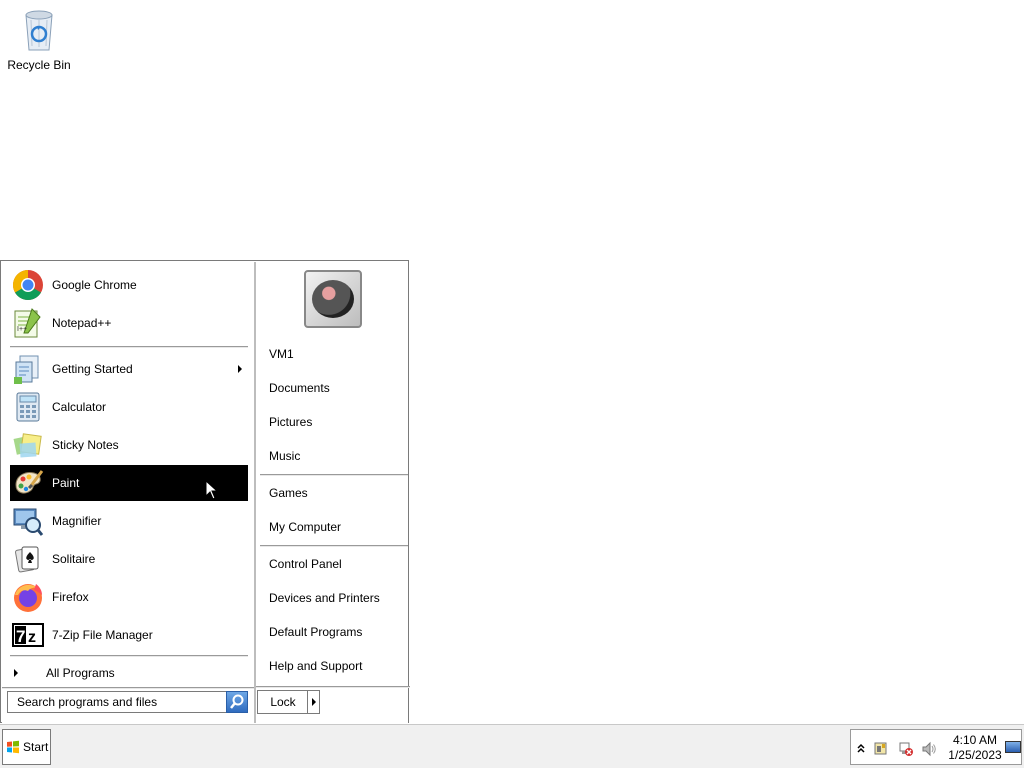  I want to click on calculator-icon, so click(28, 407).